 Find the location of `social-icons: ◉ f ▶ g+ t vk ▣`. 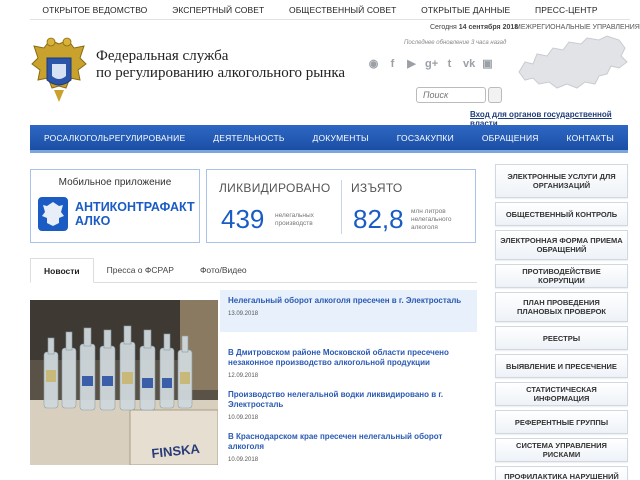

social-icons: ◉ f ▶ g+ t vk ▣ is located at coordinates (430, 64).